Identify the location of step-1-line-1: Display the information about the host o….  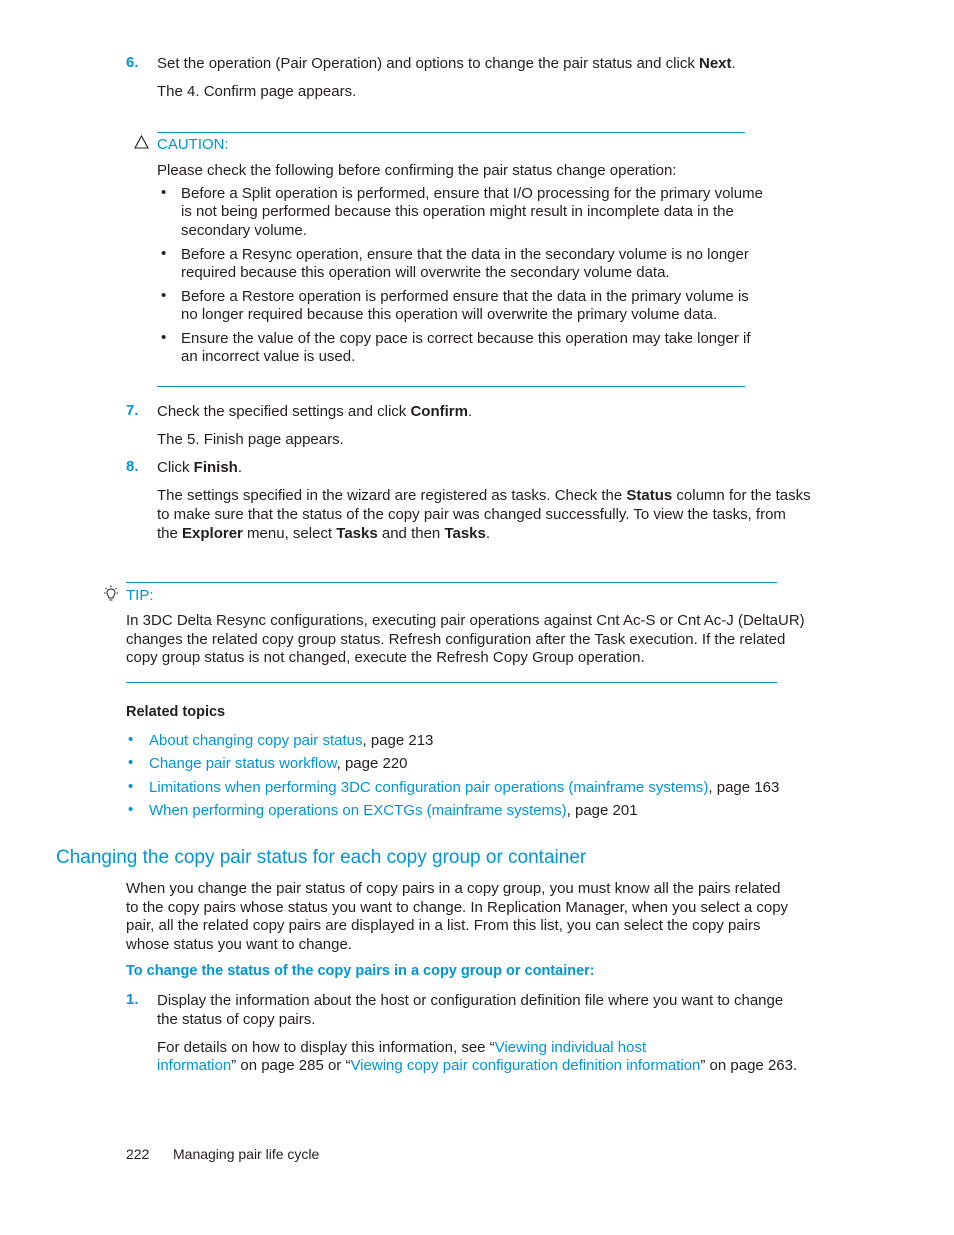
(470, 1000).